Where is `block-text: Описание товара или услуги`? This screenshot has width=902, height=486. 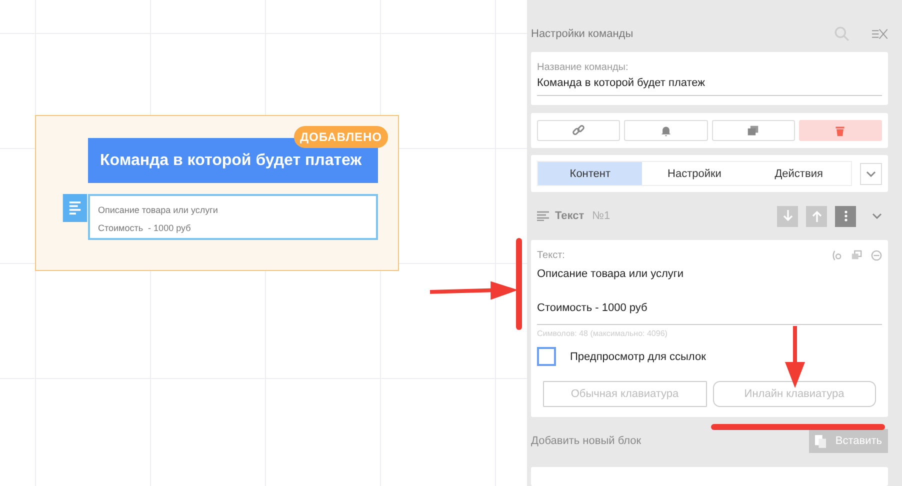
block-text: Описание товара или услуги is located at coordinates (158, 210).